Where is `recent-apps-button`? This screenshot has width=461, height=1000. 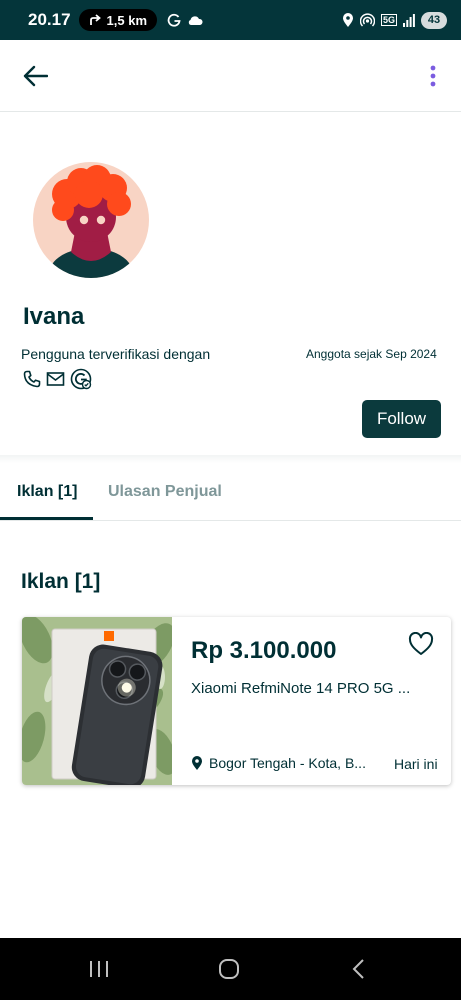 recent-apps-button is located at coordinates (99, 969).